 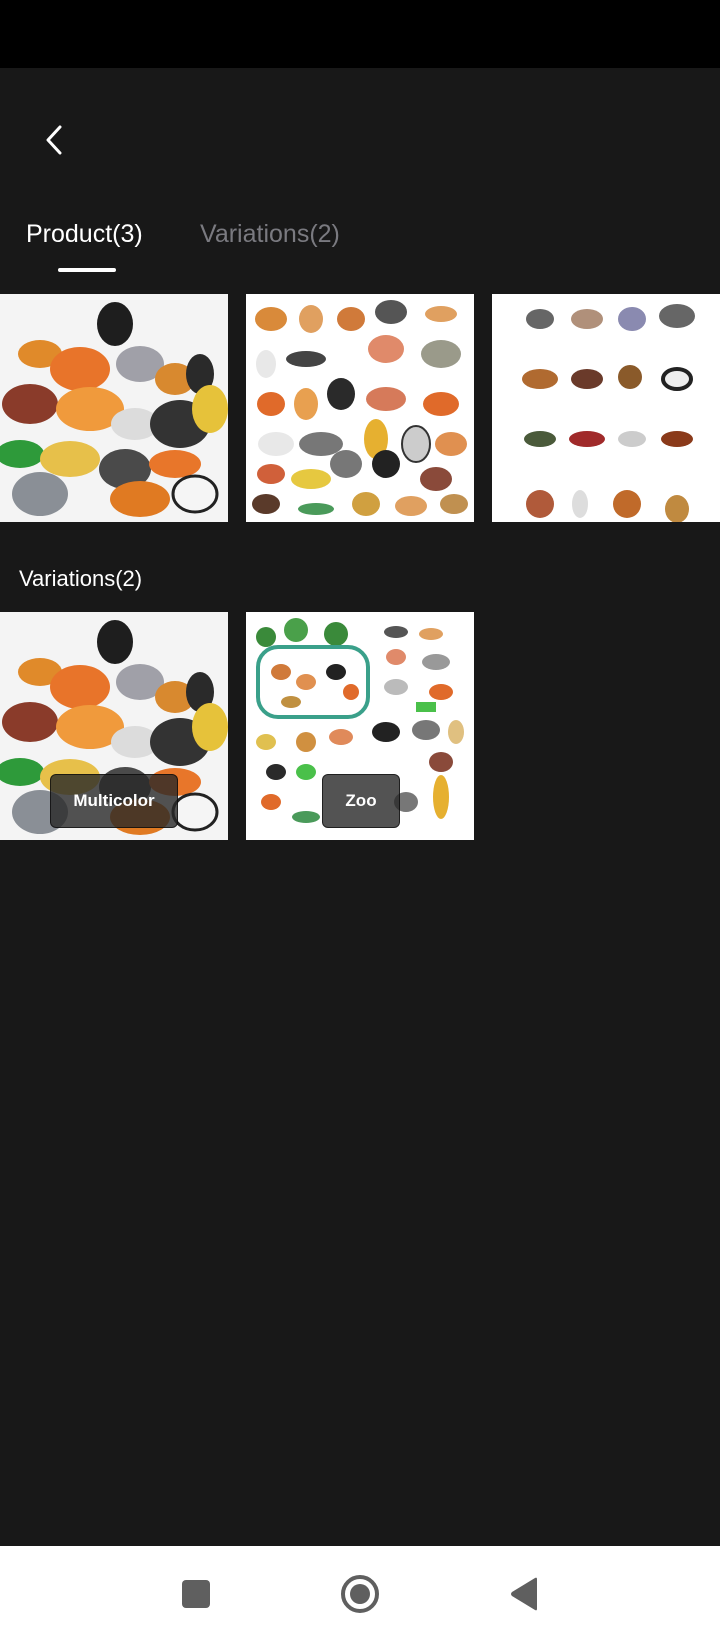 What do you see at coordinates (81, 578) in the screenshot?
I see `variations-section-title: Variations(2)` at bounding box center [81, 578].